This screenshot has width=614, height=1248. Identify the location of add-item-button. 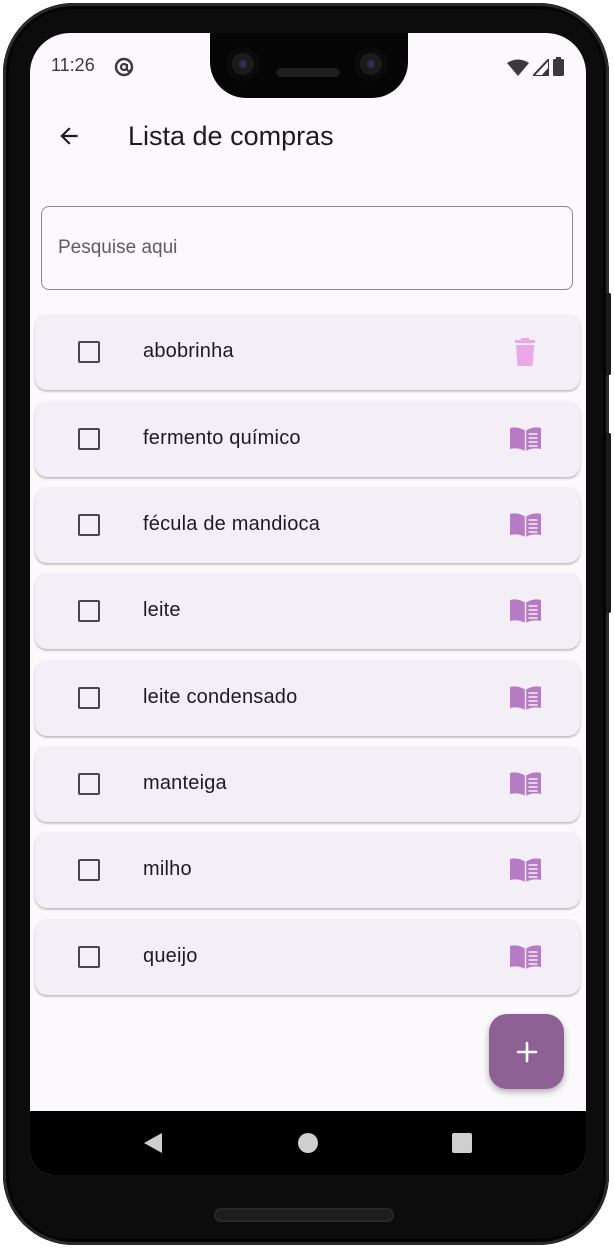
(526, 1051).